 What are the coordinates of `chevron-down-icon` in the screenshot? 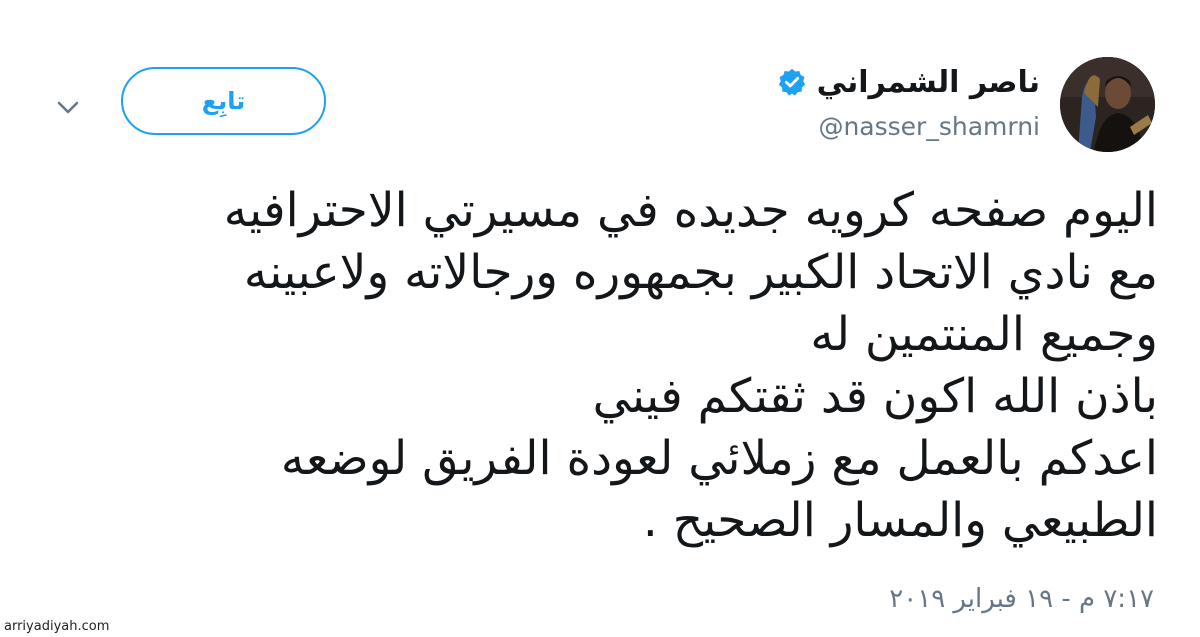 It's located at (68, 108).